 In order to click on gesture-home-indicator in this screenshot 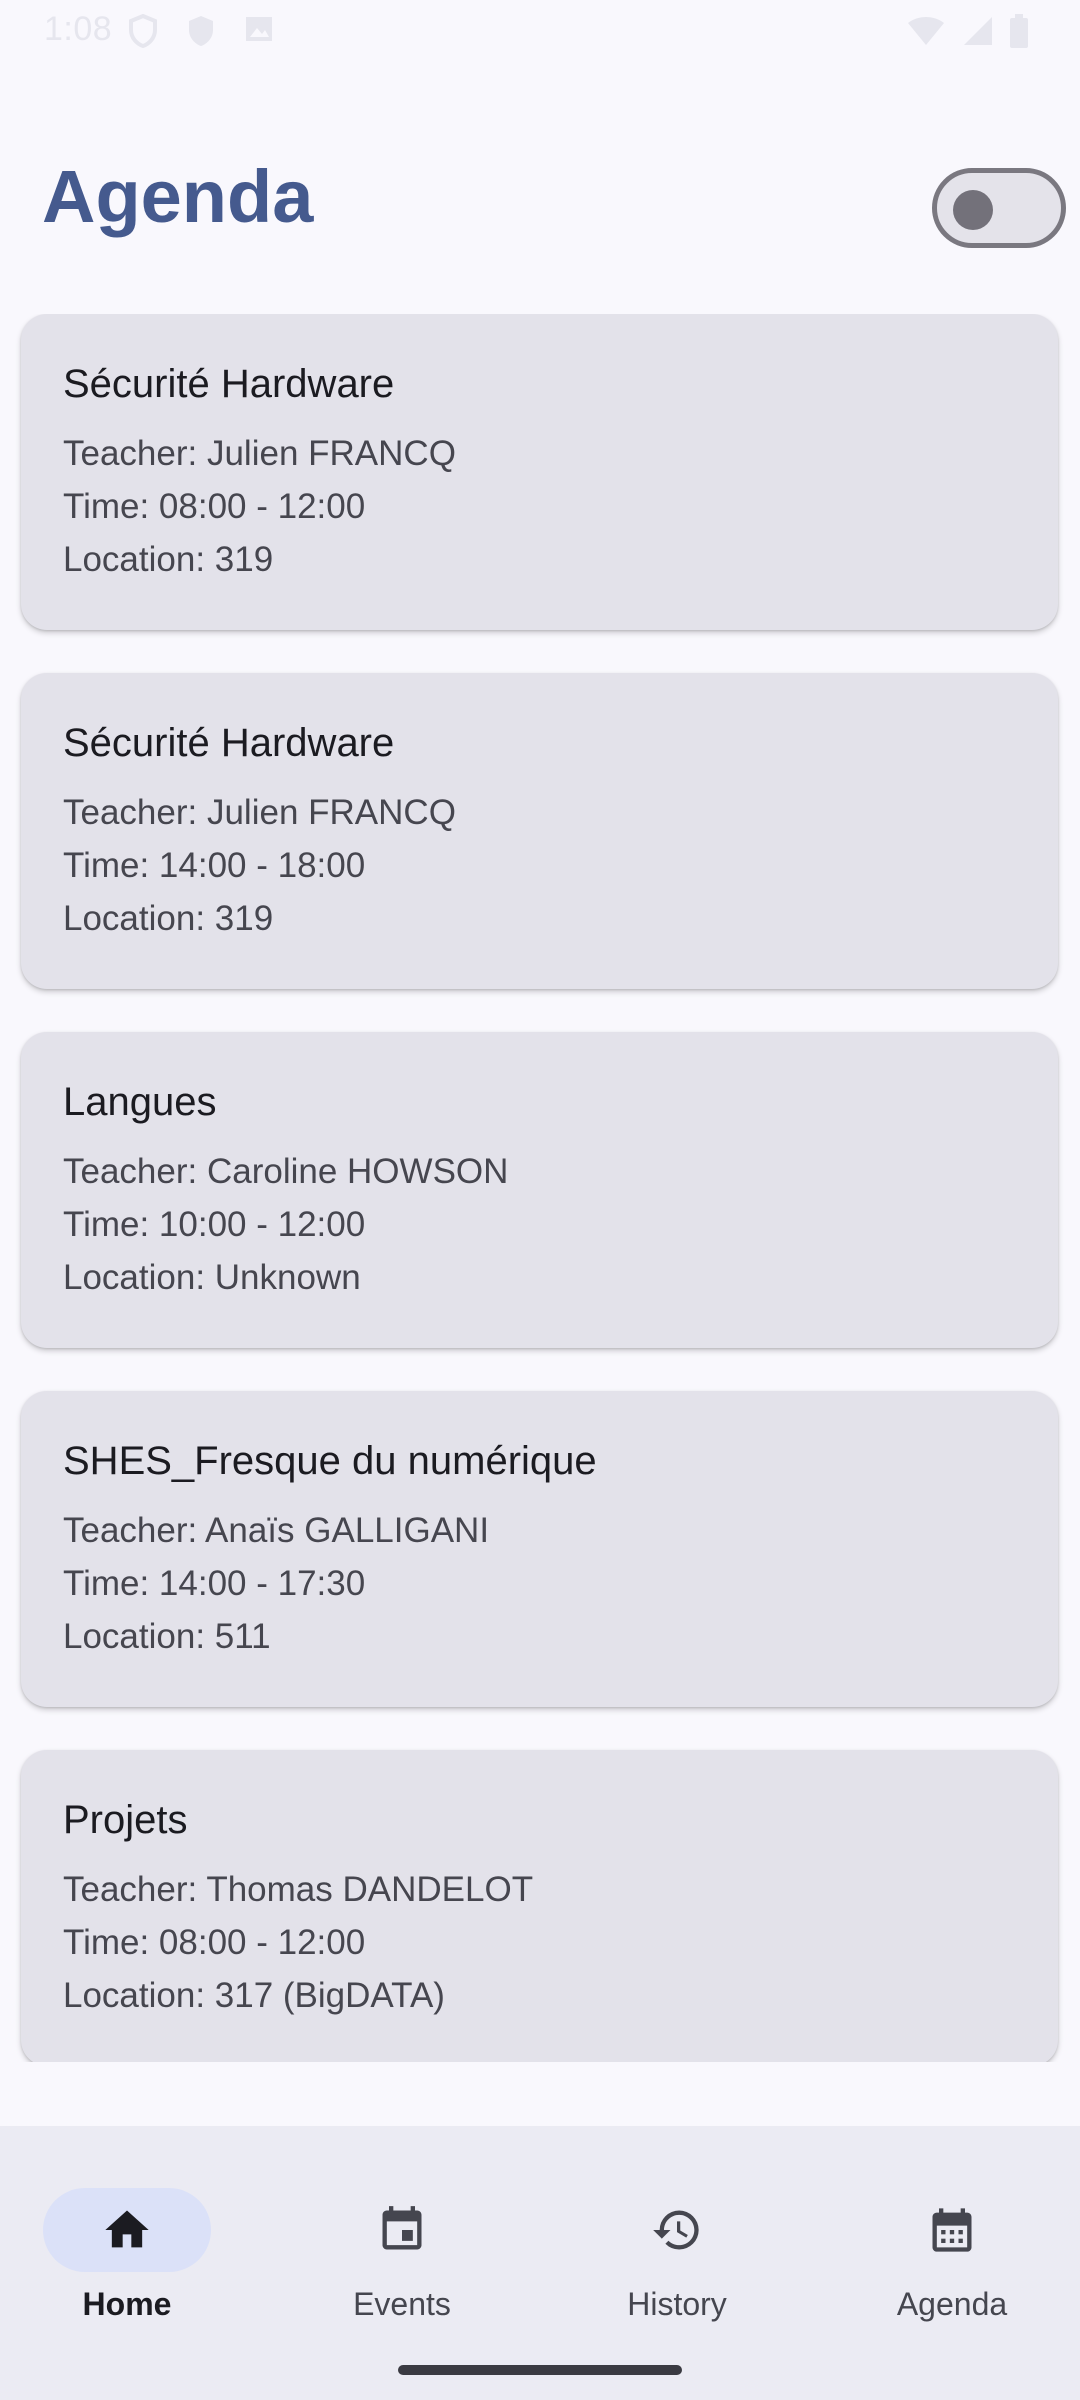, I will do `click(540, 2370)`.